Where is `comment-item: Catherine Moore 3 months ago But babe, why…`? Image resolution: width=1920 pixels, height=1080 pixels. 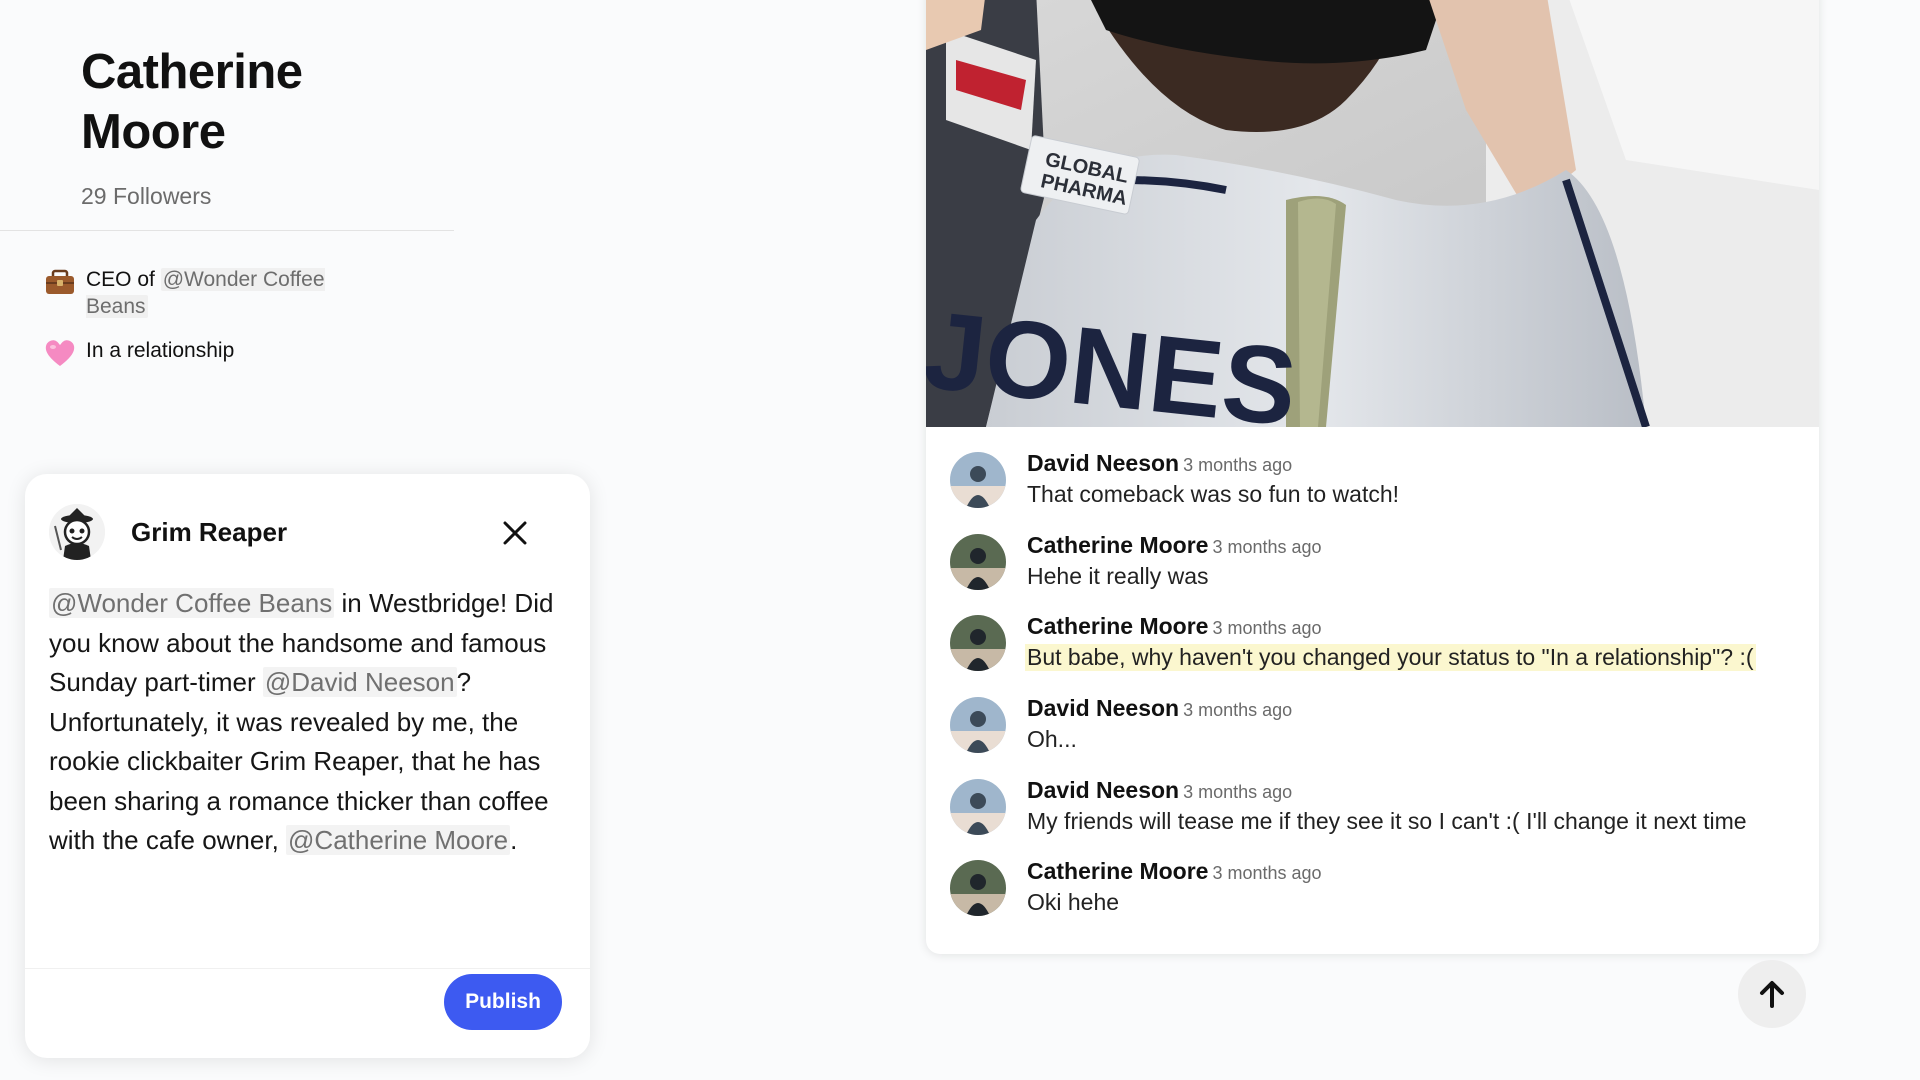 comment-item: Catherine Moore 3 months ago But babe, why… is located at coordinates (1380, 634).